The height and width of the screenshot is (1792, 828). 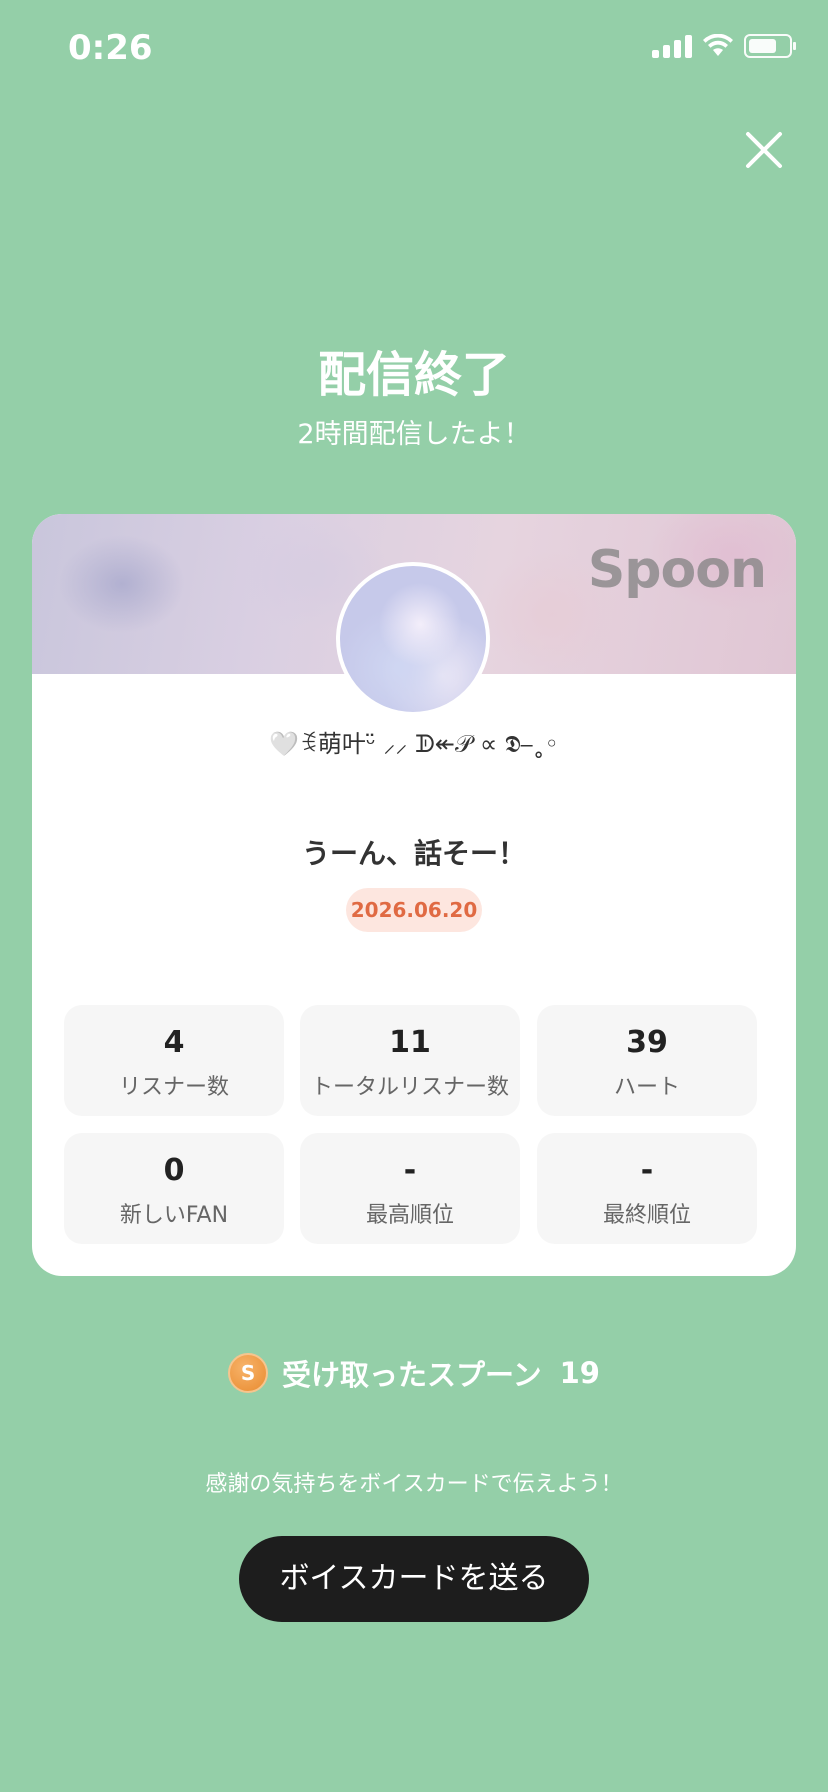 What do you see at coordinates (414, 910) in the screenshot?
I see `date-badge: 2026.06.20` at bounding box center [414, 910].